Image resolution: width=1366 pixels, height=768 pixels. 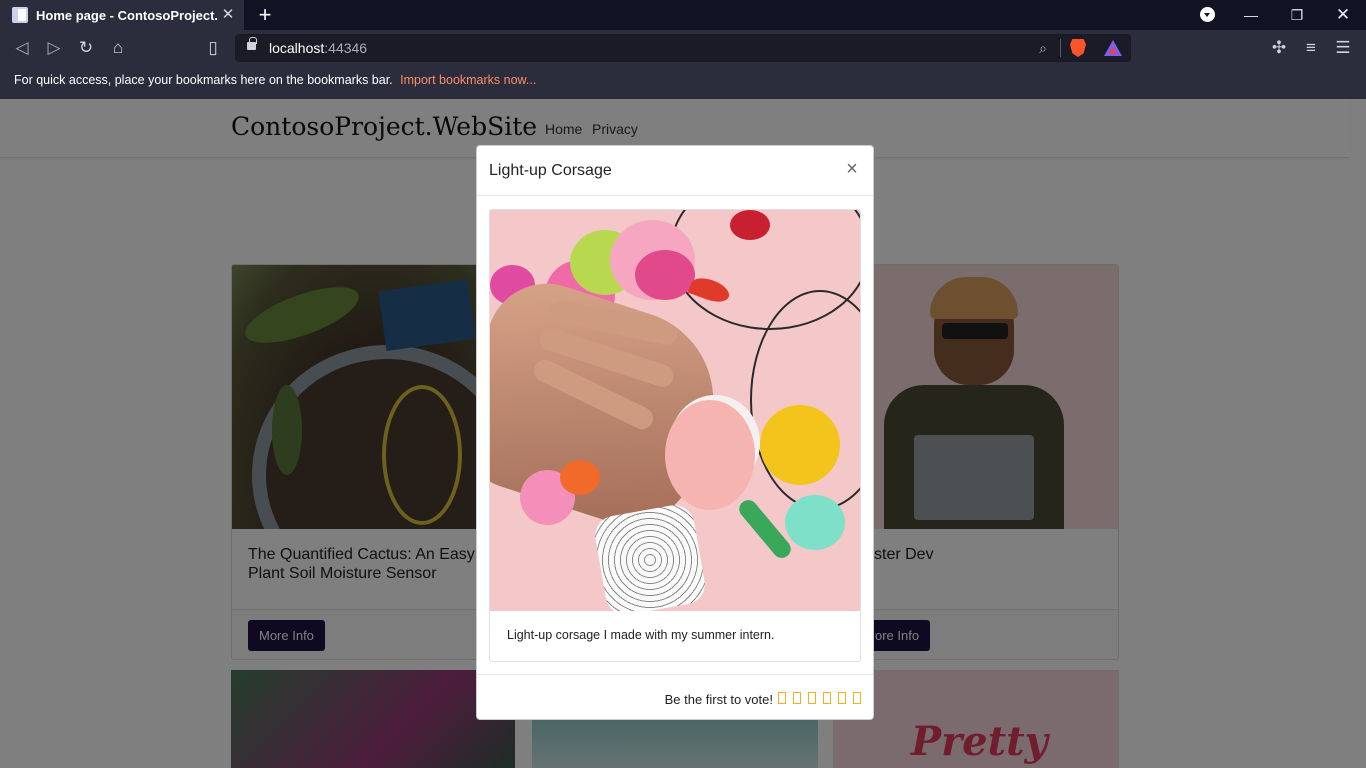 What do you see at coordinates (54, 48) in the screenshot?
I see `forward-icon: ▷` at bounding box center [54, 48].